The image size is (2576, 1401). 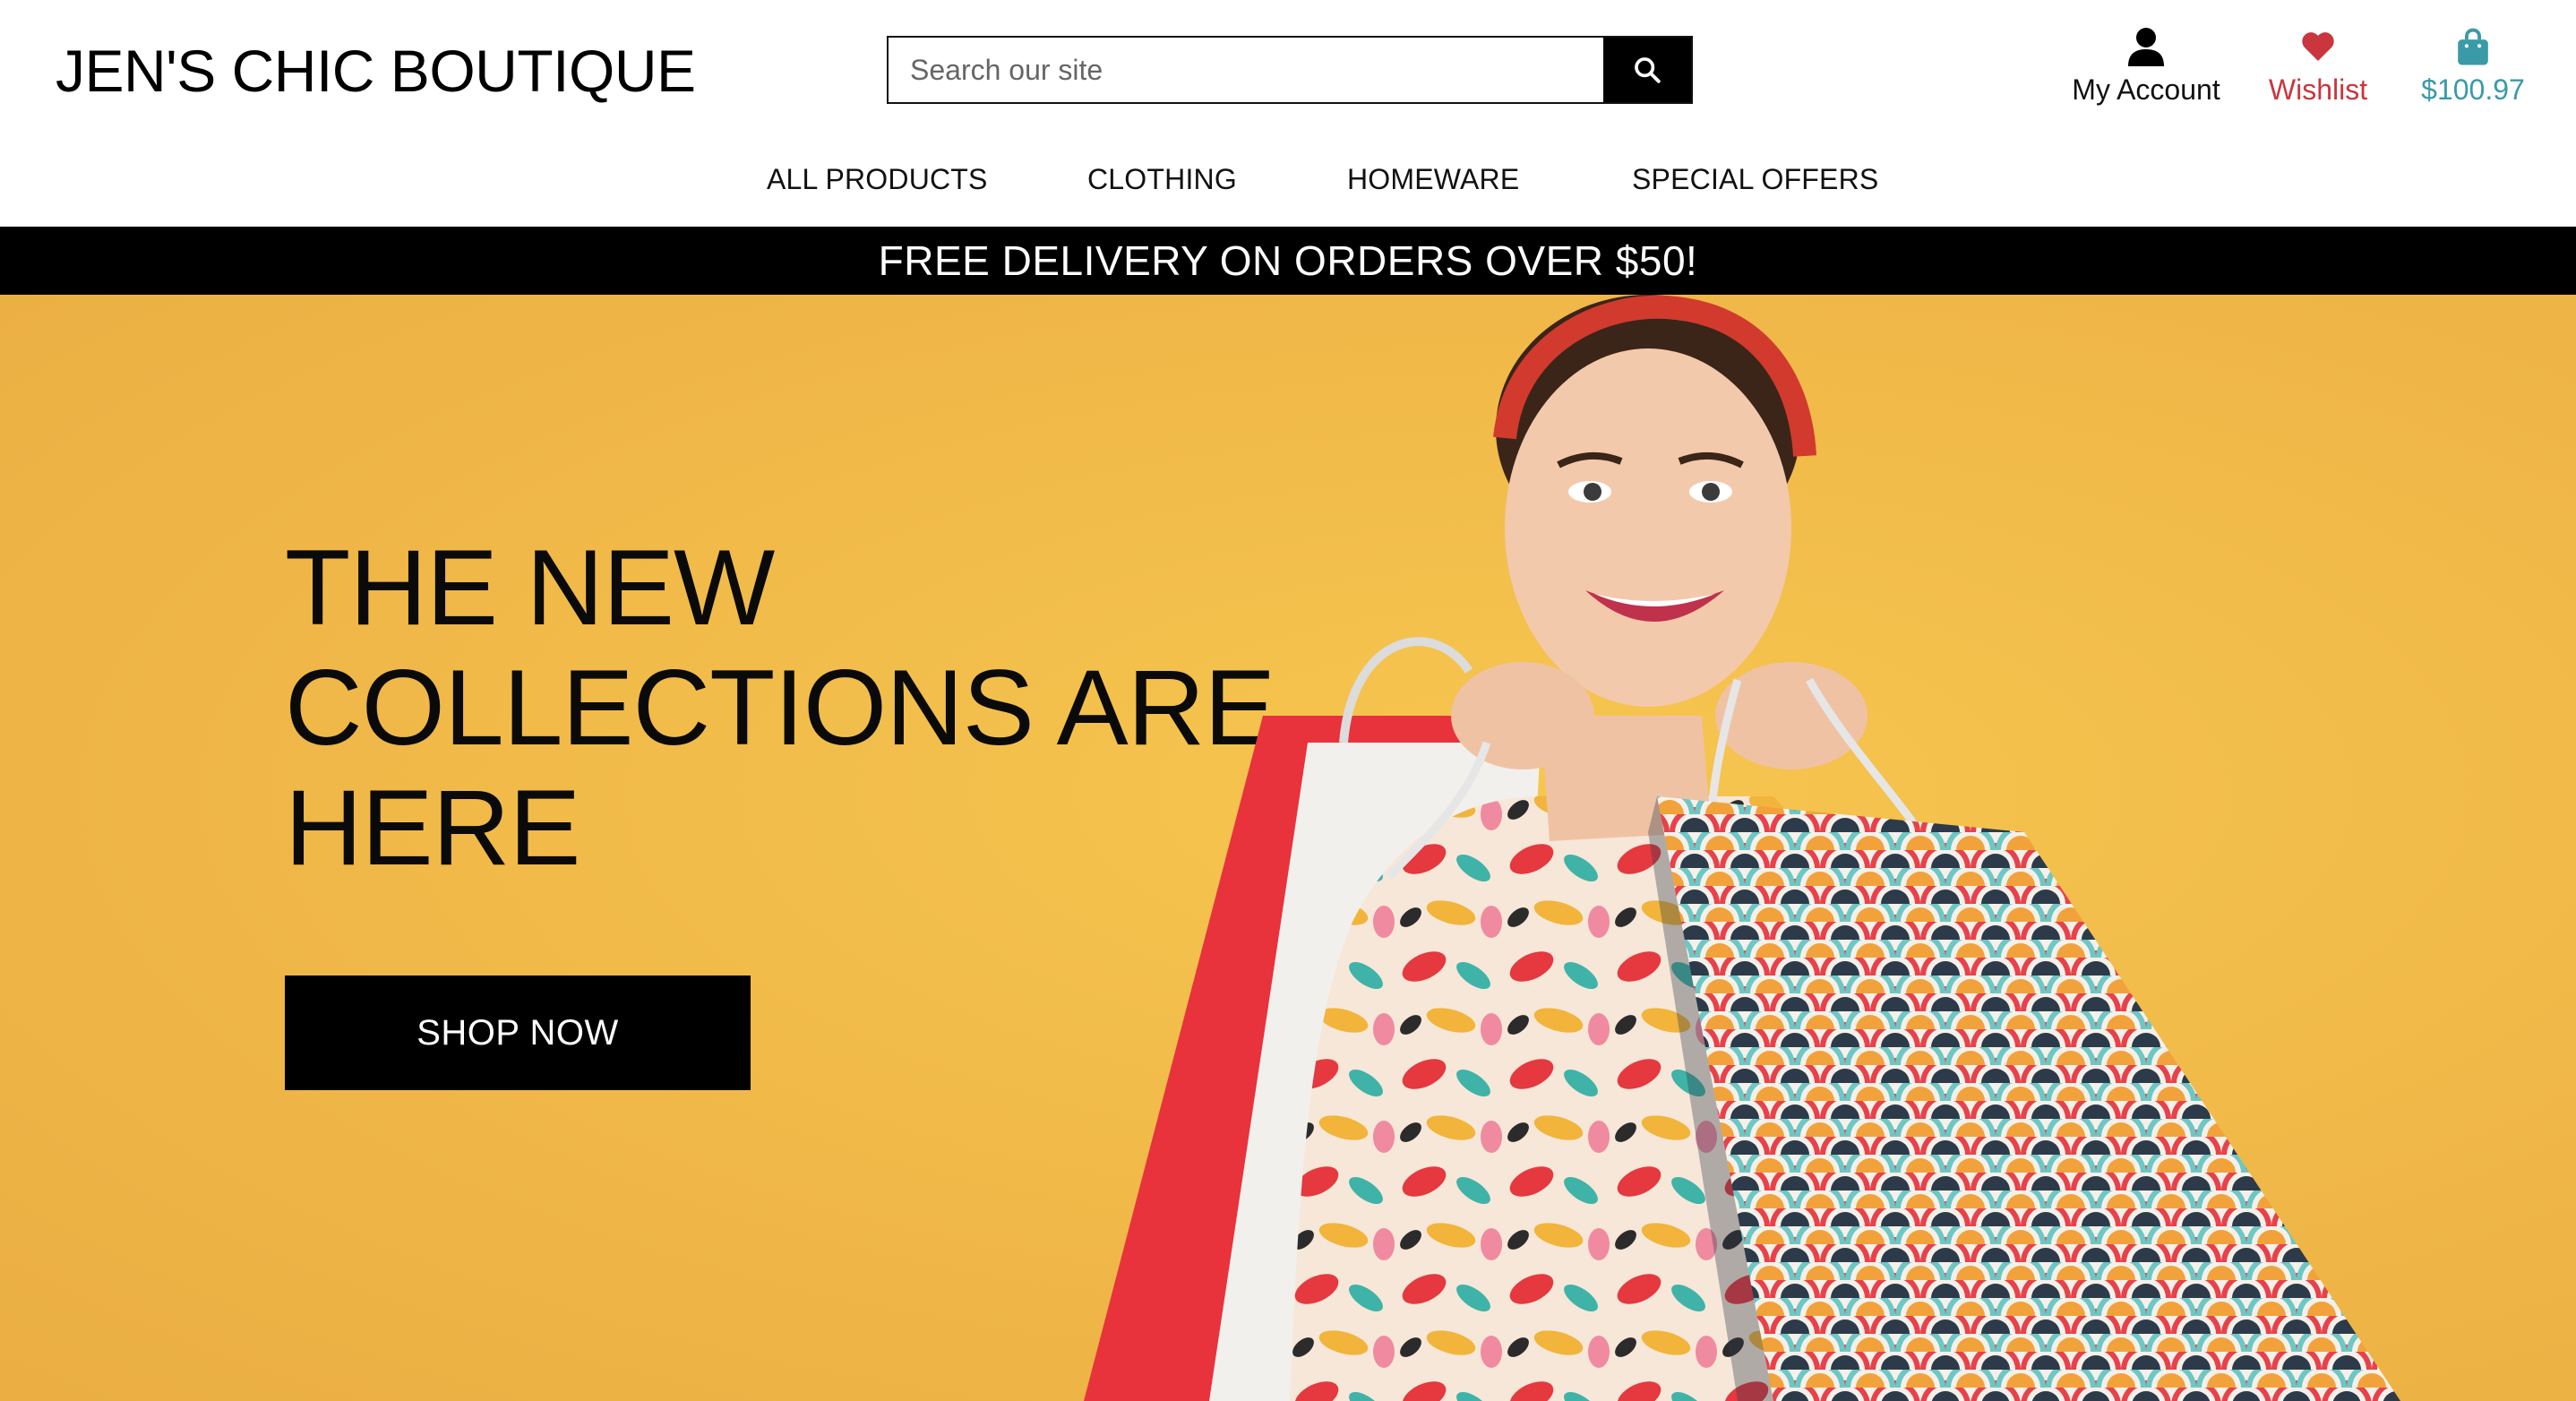 What do you see at coordinates (1755, 179) in the screenshot?
I see `nav-special-offers: SPECIAL OFFERS` at bounding box center [1755, 179].